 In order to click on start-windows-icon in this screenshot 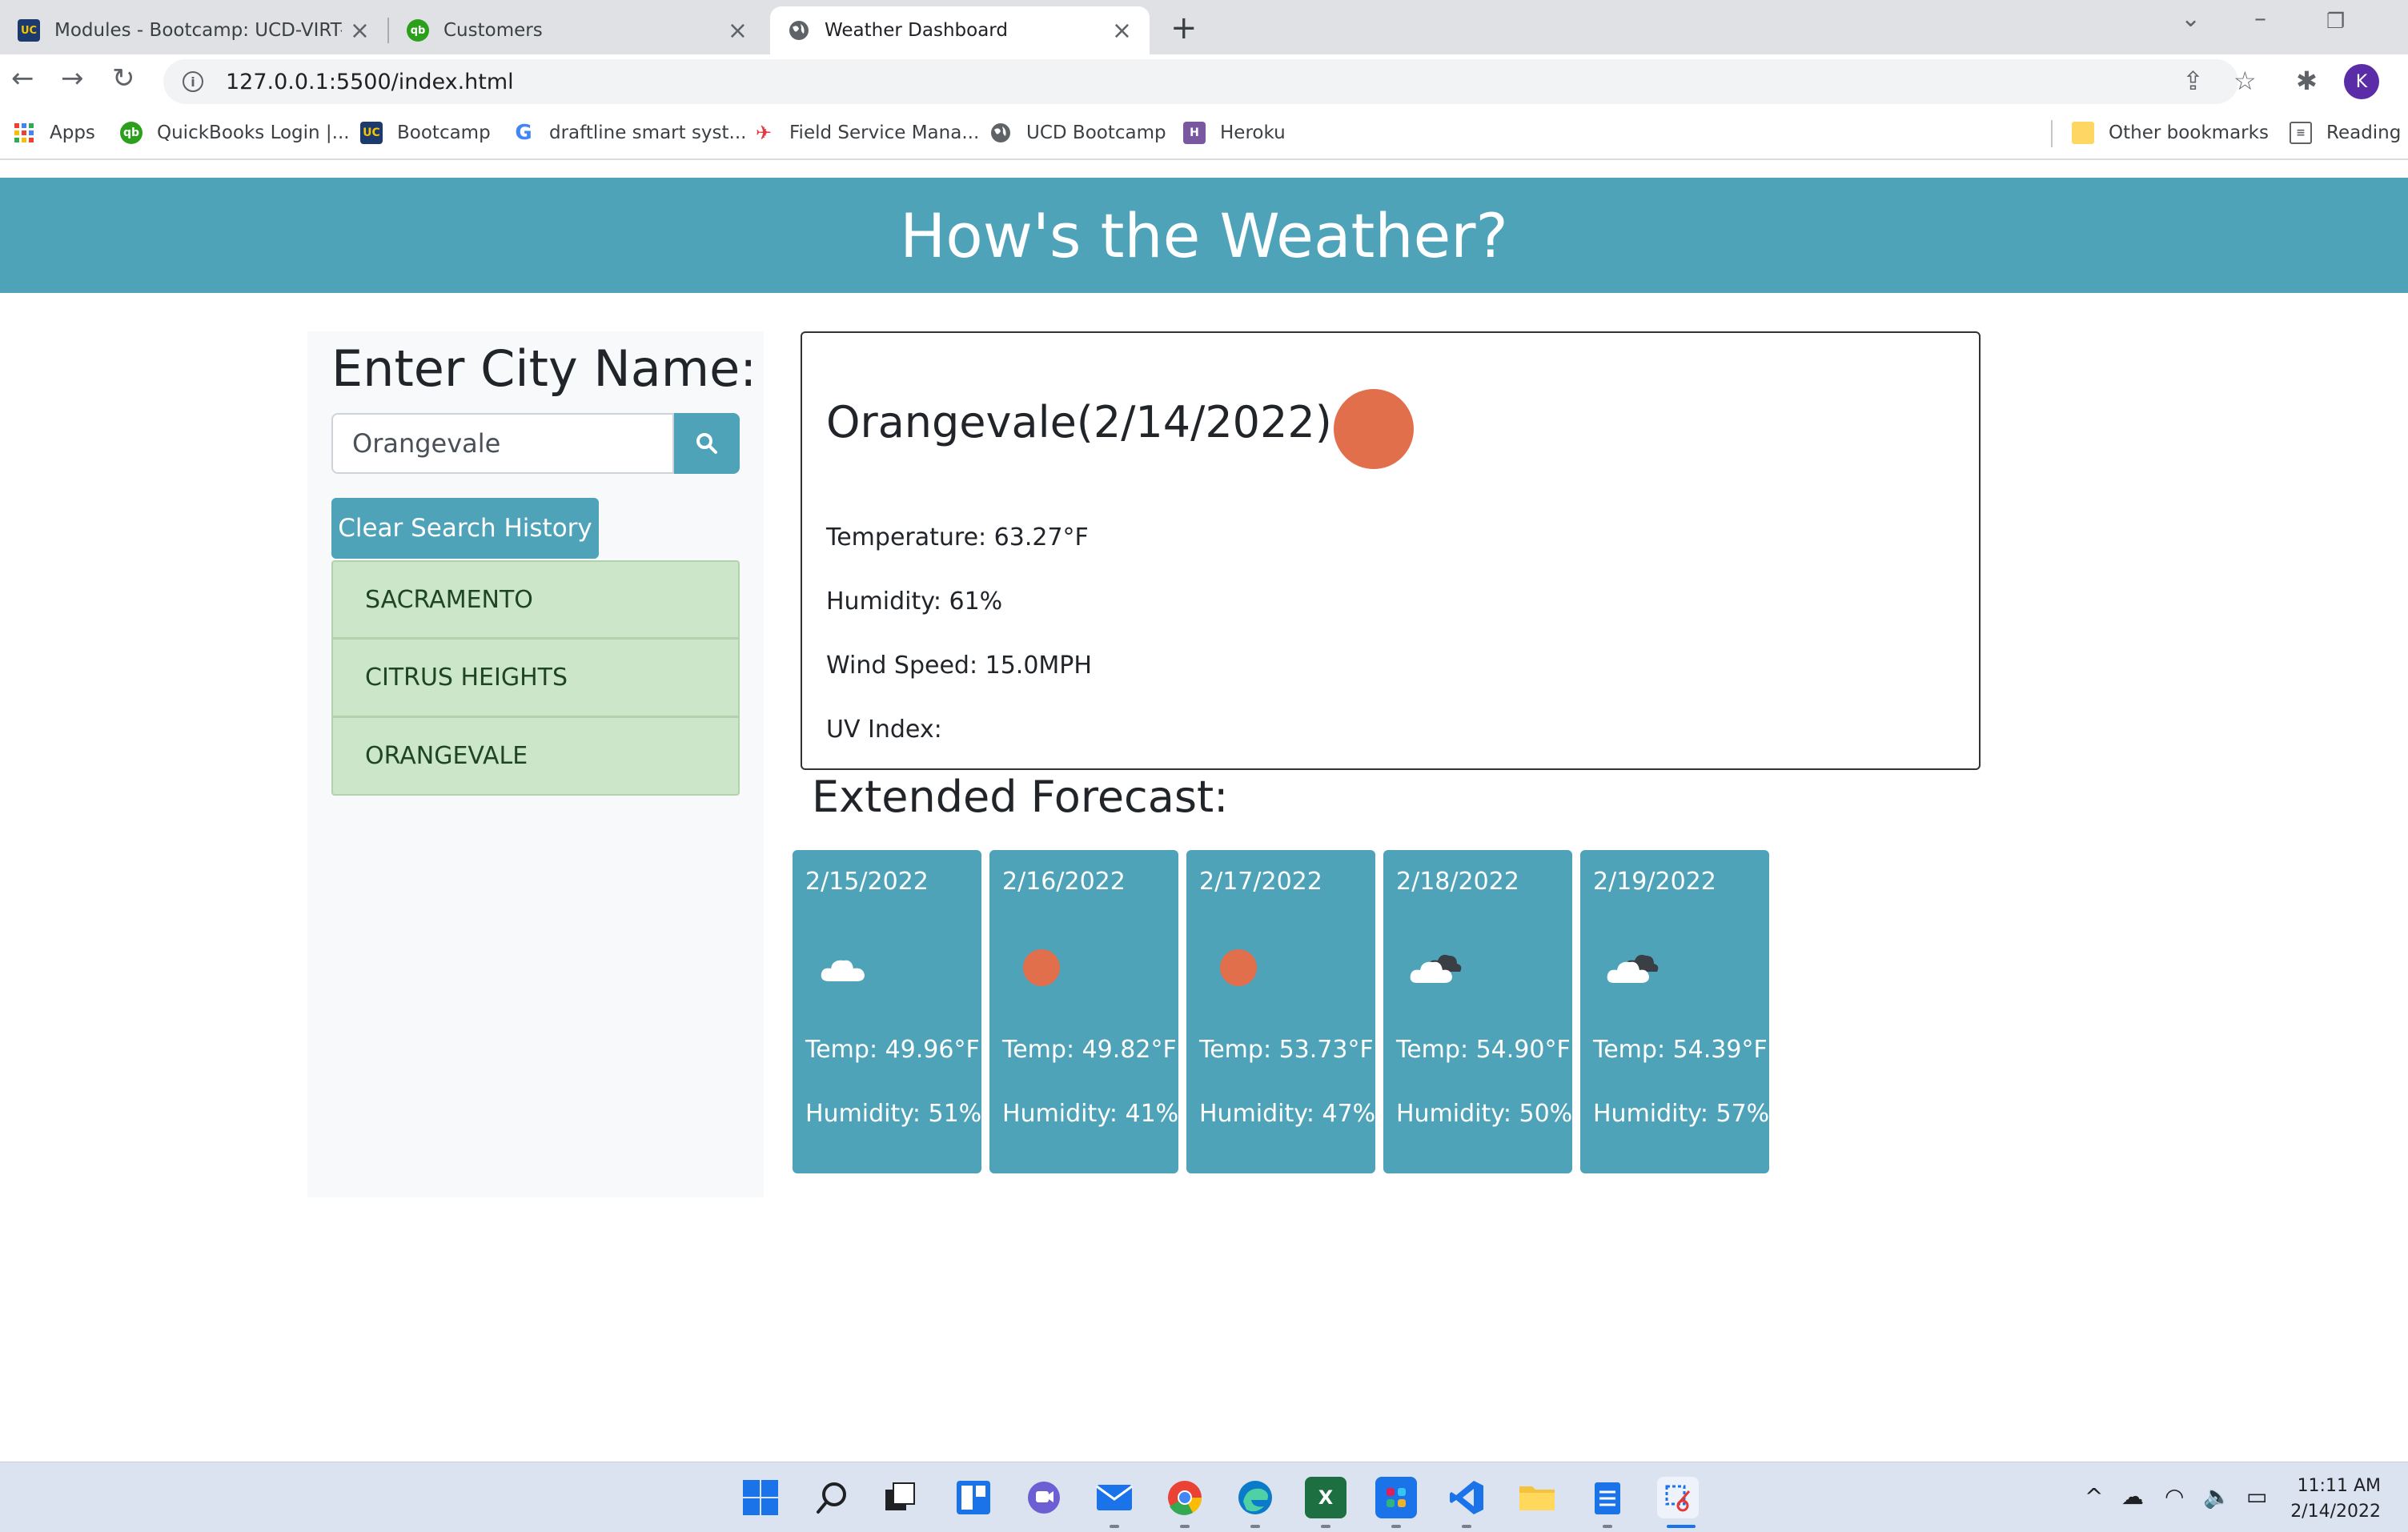, I will do `click(760, 1498)`.